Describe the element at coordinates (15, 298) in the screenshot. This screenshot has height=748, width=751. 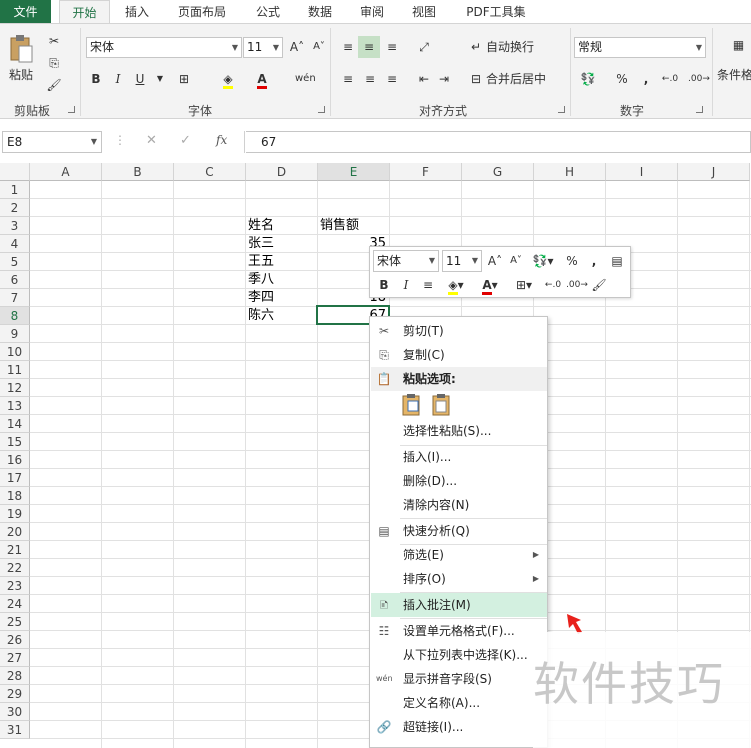
I see `row-header-7: 7` at that location.